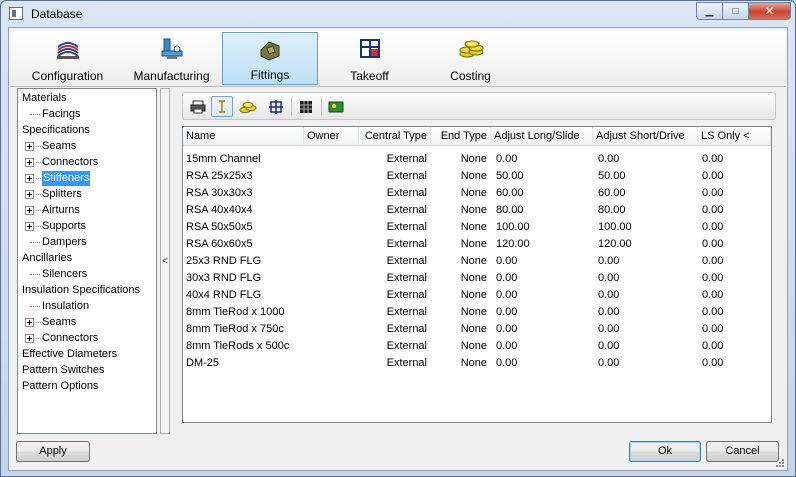  I want to click on column-header: Central Type, so click(395, 136).